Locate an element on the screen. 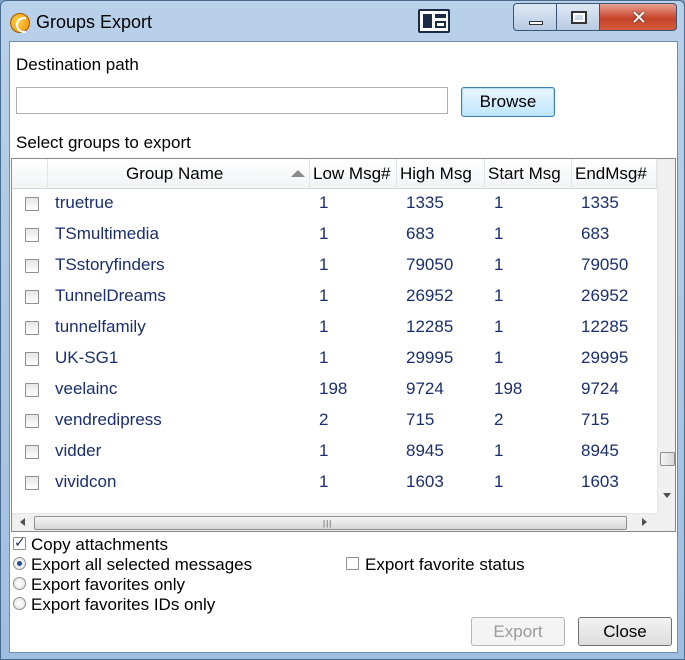 The image size is (685, 660). vertical-scroll-thumb is located at coordinates (667, 459).